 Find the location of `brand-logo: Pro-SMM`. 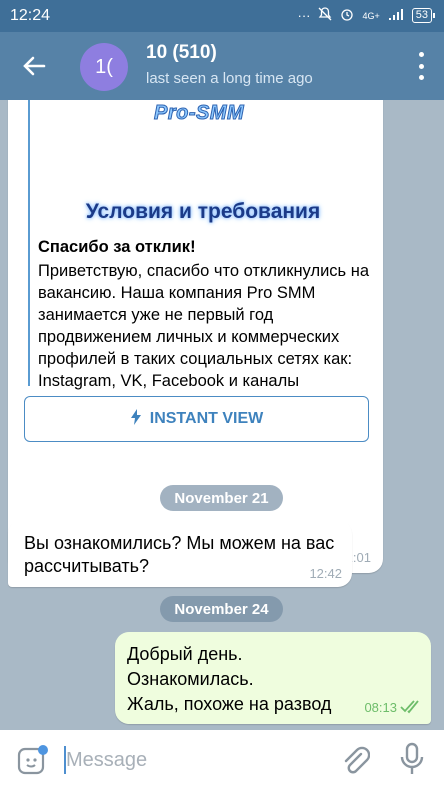

brand-logo: Pro-SMM is located at coordinates (199, 113).